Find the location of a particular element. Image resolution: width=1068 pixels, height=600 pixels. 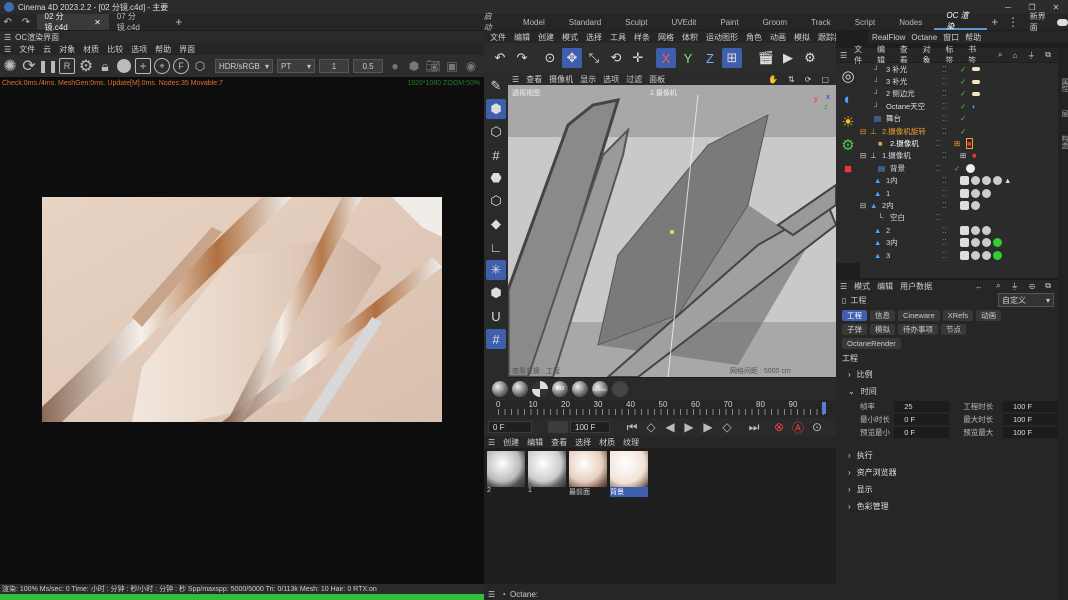

vp-menu-display: 显示 is located at coordinates (588, 79).